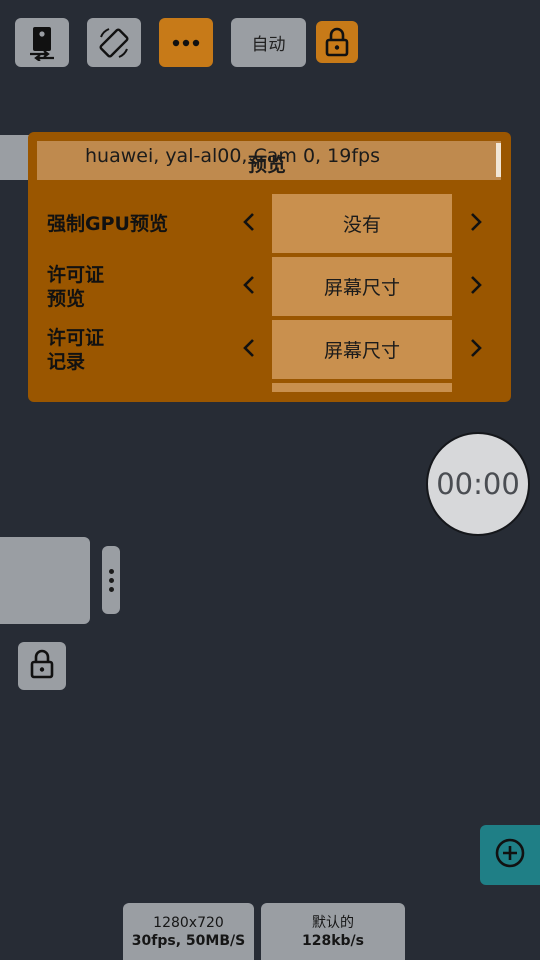  Describe the element at coordinates (267, 165) in the screenshot. I see `panel-title: 预览` at that location.